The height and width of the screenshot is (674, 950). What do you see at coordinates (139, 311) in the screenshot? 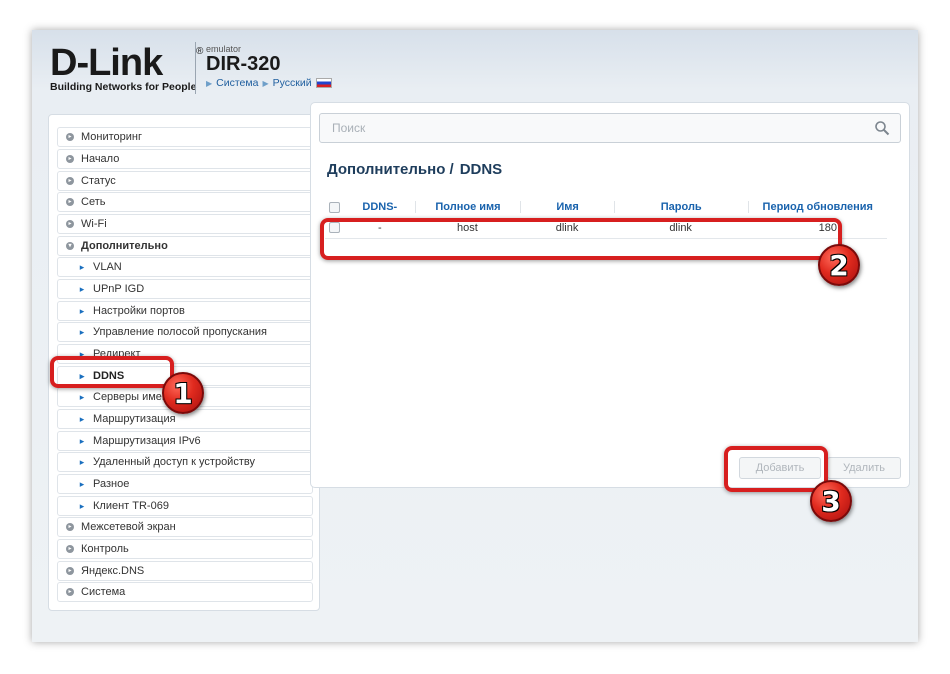
I see `sidebar-item-label: Настройки портов` at bounding box center [139, 311].